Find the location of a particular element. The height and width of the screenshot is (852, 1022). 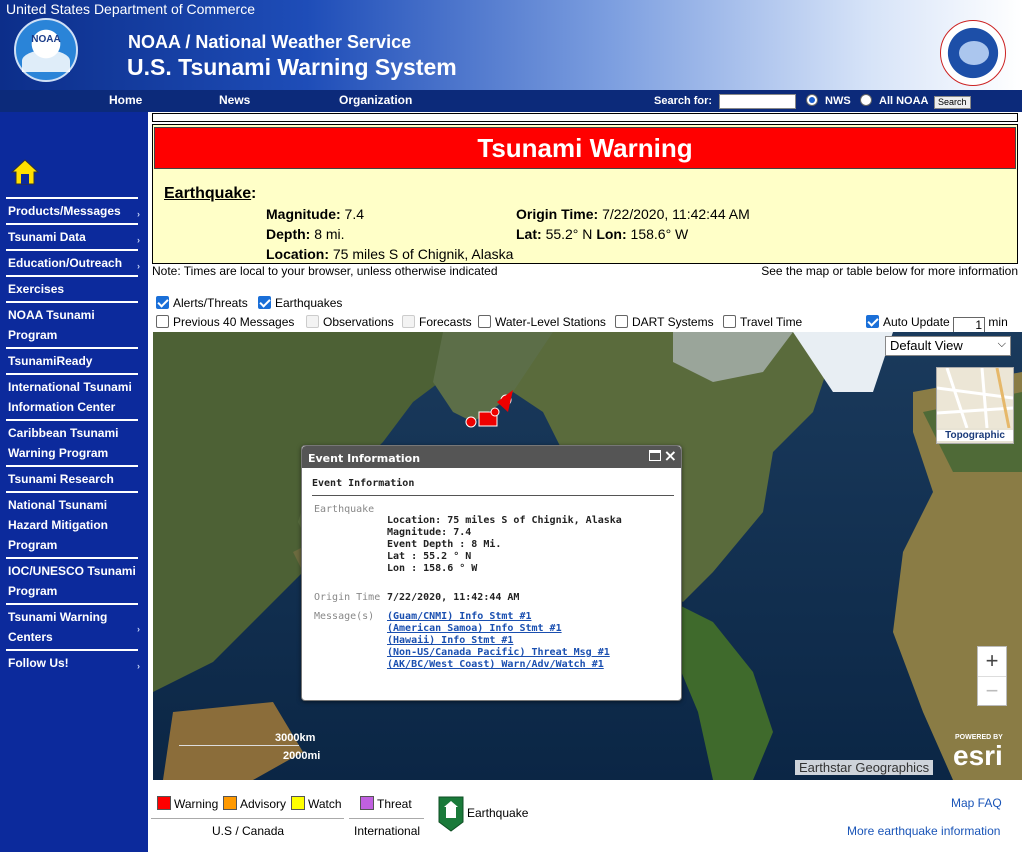

message-link: (AK/BC/West Coast) Warn/Adv/Watch #1 is located at coordinates (495, 664).